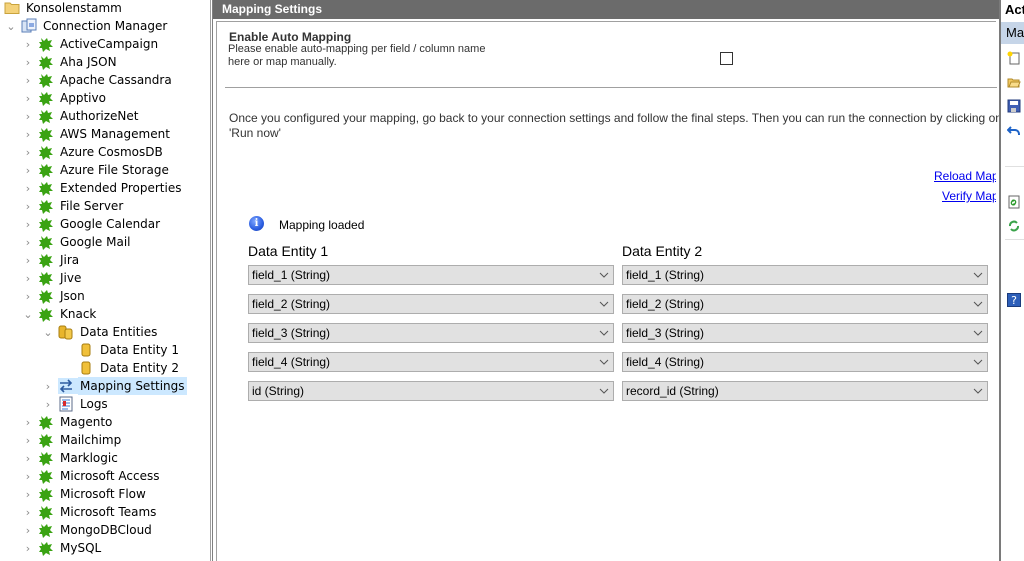  Describe the element at coordinates (76, 404) in the screenshot. I see `tree-node-logs: › Logs` at that location.